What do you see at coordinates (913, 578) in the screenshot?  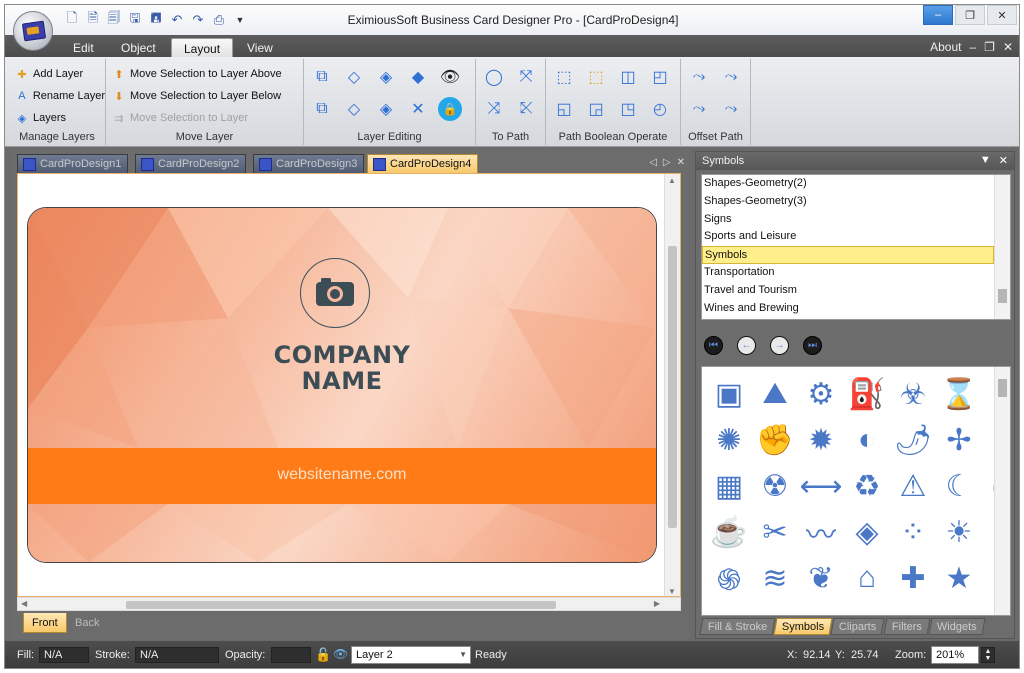 I see `cross-icon: ✚` at bounding box center [913, 578].